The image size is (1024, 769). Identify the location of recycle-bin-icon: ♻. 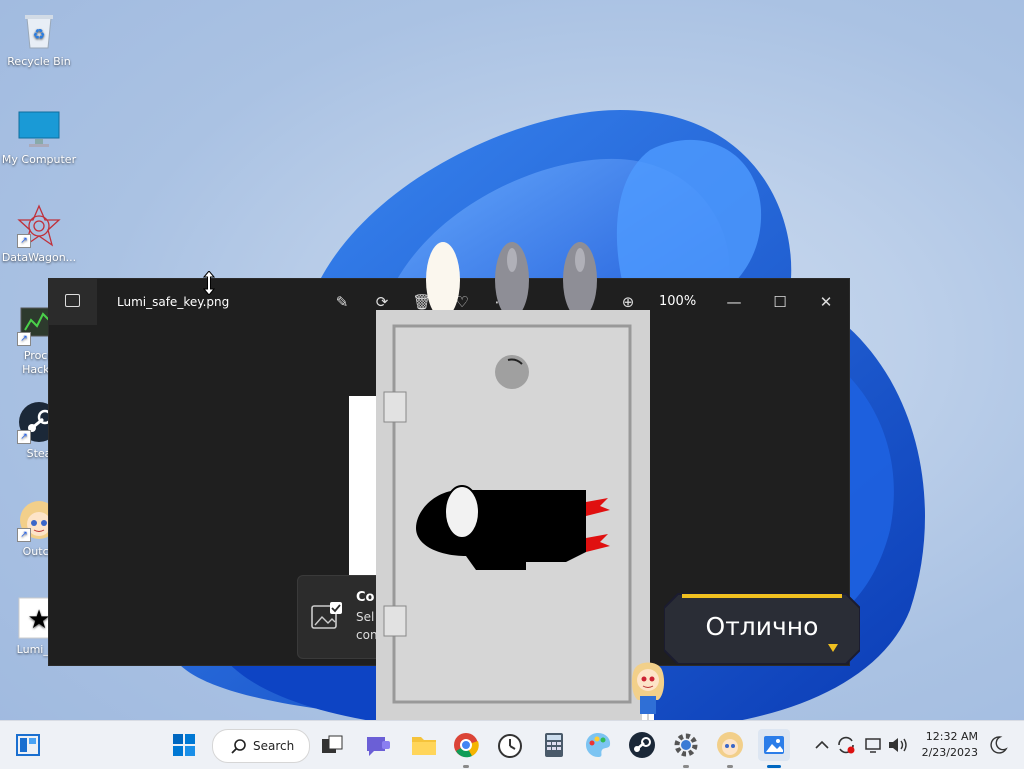
(39, 30).